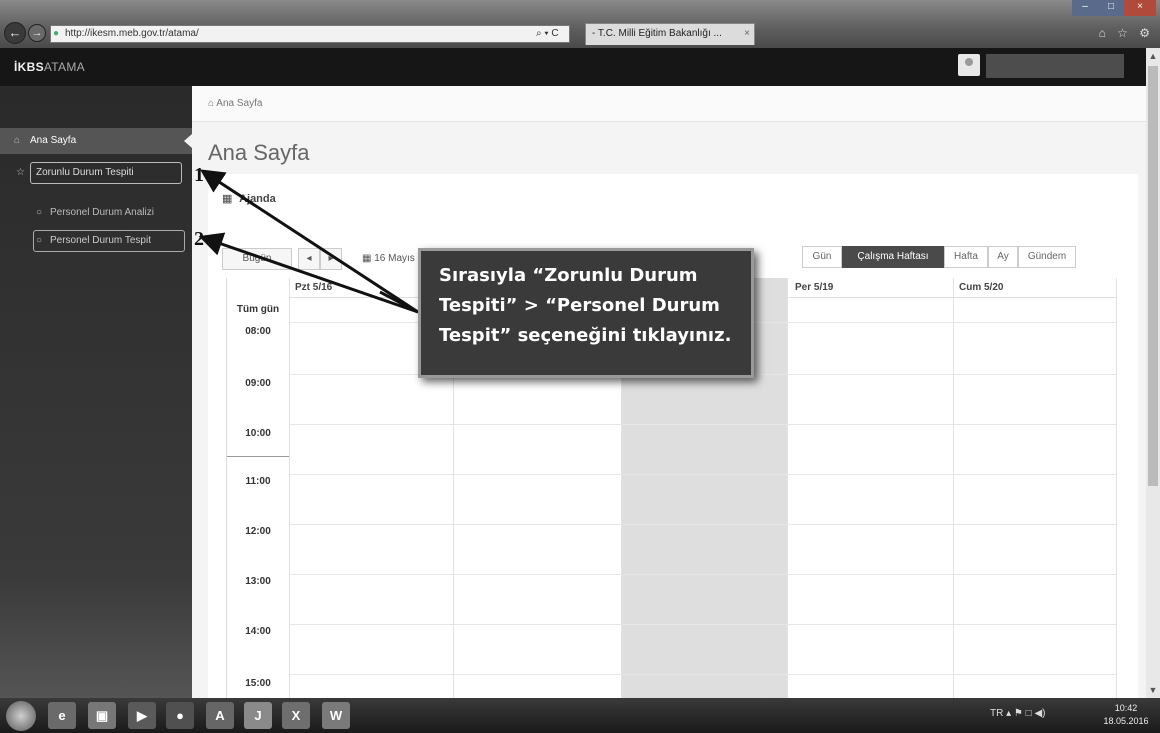  I want to click on day-header-friday: Cum 5/20, so click(1035, 288).